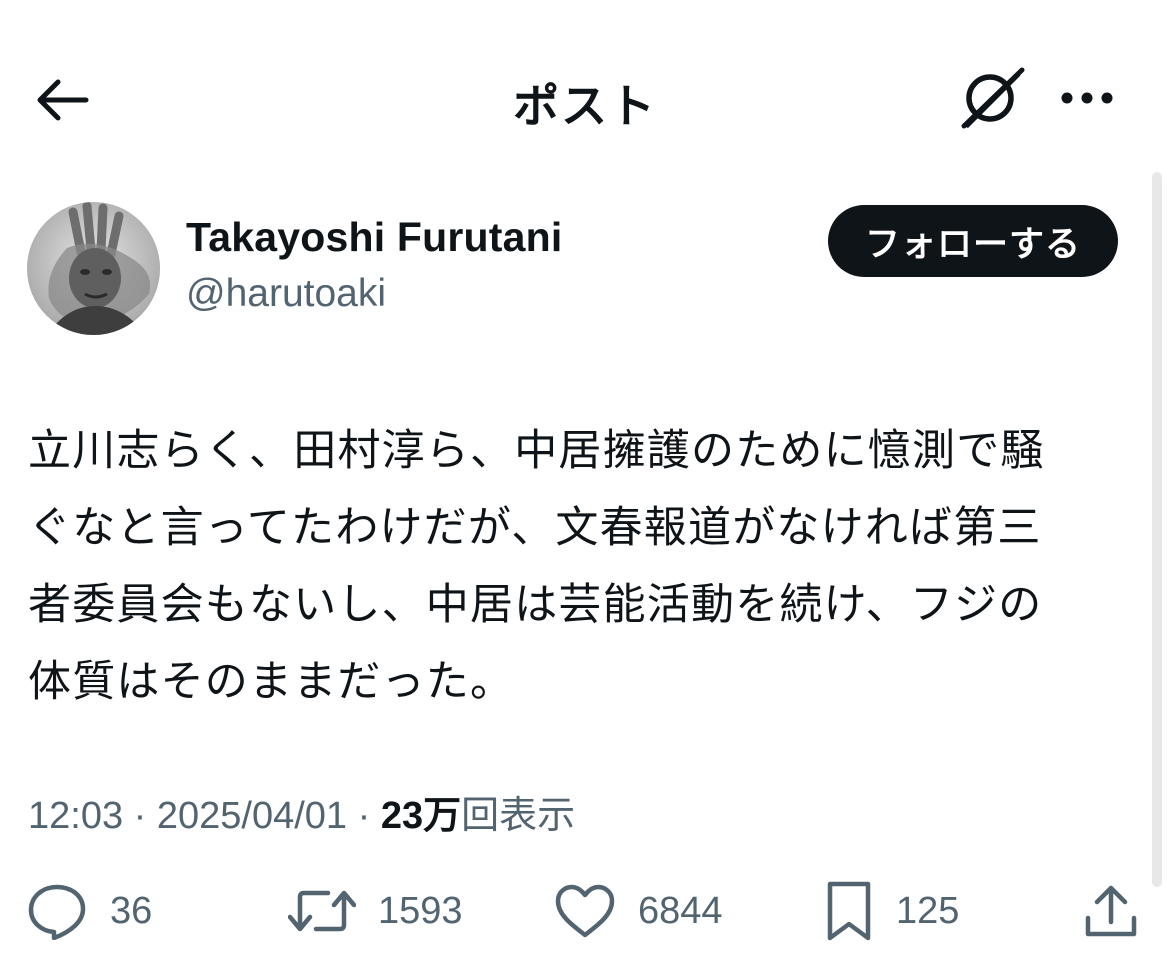 This screenshot has width=1170, height=974. Describe the element at coordinates (89, 911) in the screenshot. I see `reply-button: 36` at that location.